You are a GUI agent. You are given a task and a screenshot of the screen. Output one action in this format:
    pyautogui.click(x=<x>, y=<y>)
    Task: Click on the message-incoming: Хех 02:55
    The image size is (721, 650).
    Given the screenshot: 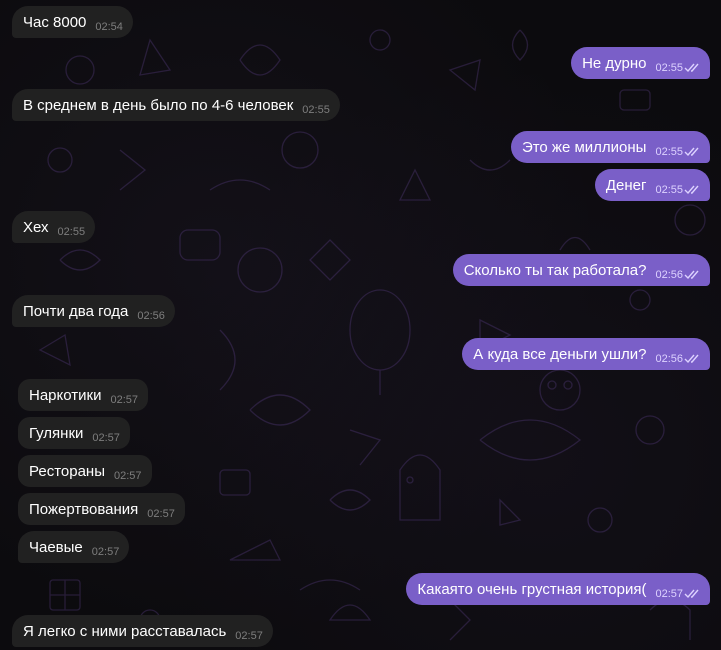 What is the action you would take?
    pyautogui.click(x=54, y=227)
    